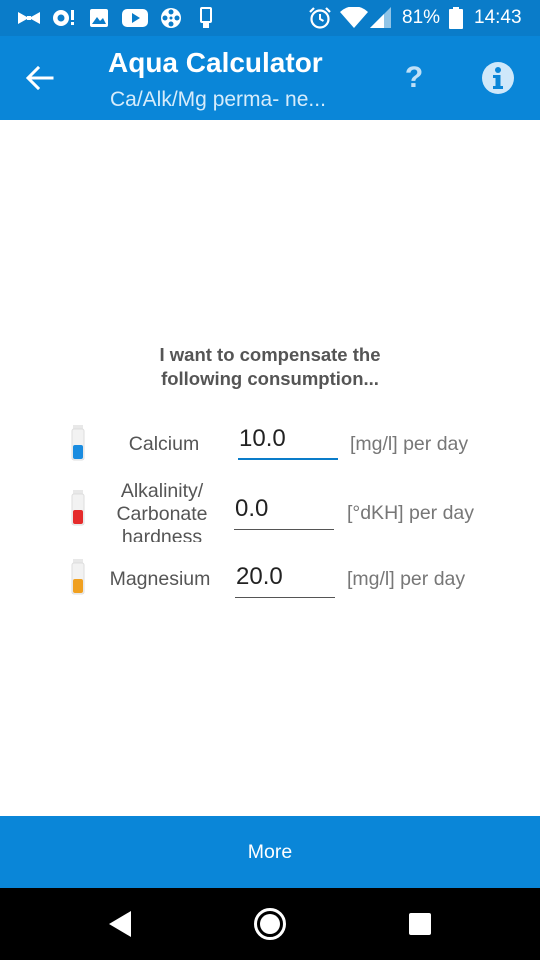  I want to click on usb-device-icon, so click(206, 18).